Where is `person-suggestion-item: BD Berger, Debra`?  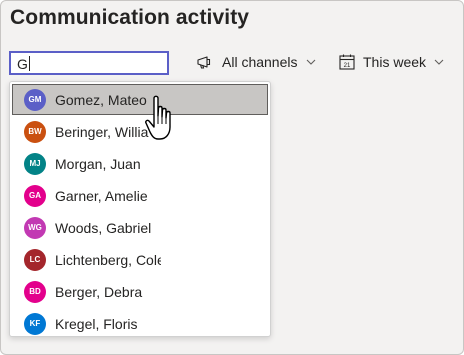
person-suggestion-item: BD Berger, Debra is located at coordinates (140, 291).